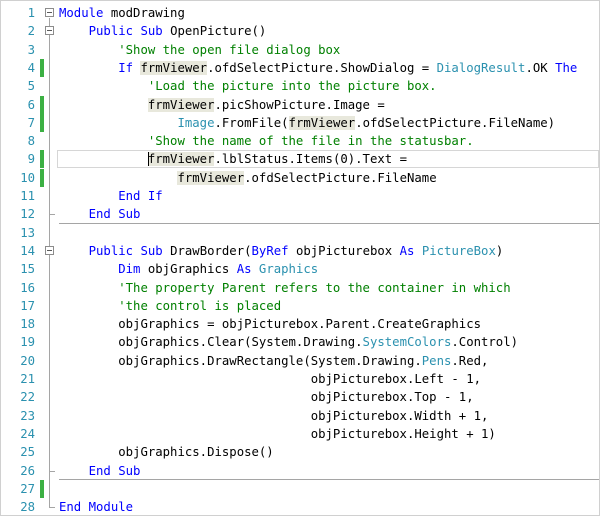 Image resolution: width=600 pixels, height=516 pixels. I want to click on line-number: 4, so click(31, 68).